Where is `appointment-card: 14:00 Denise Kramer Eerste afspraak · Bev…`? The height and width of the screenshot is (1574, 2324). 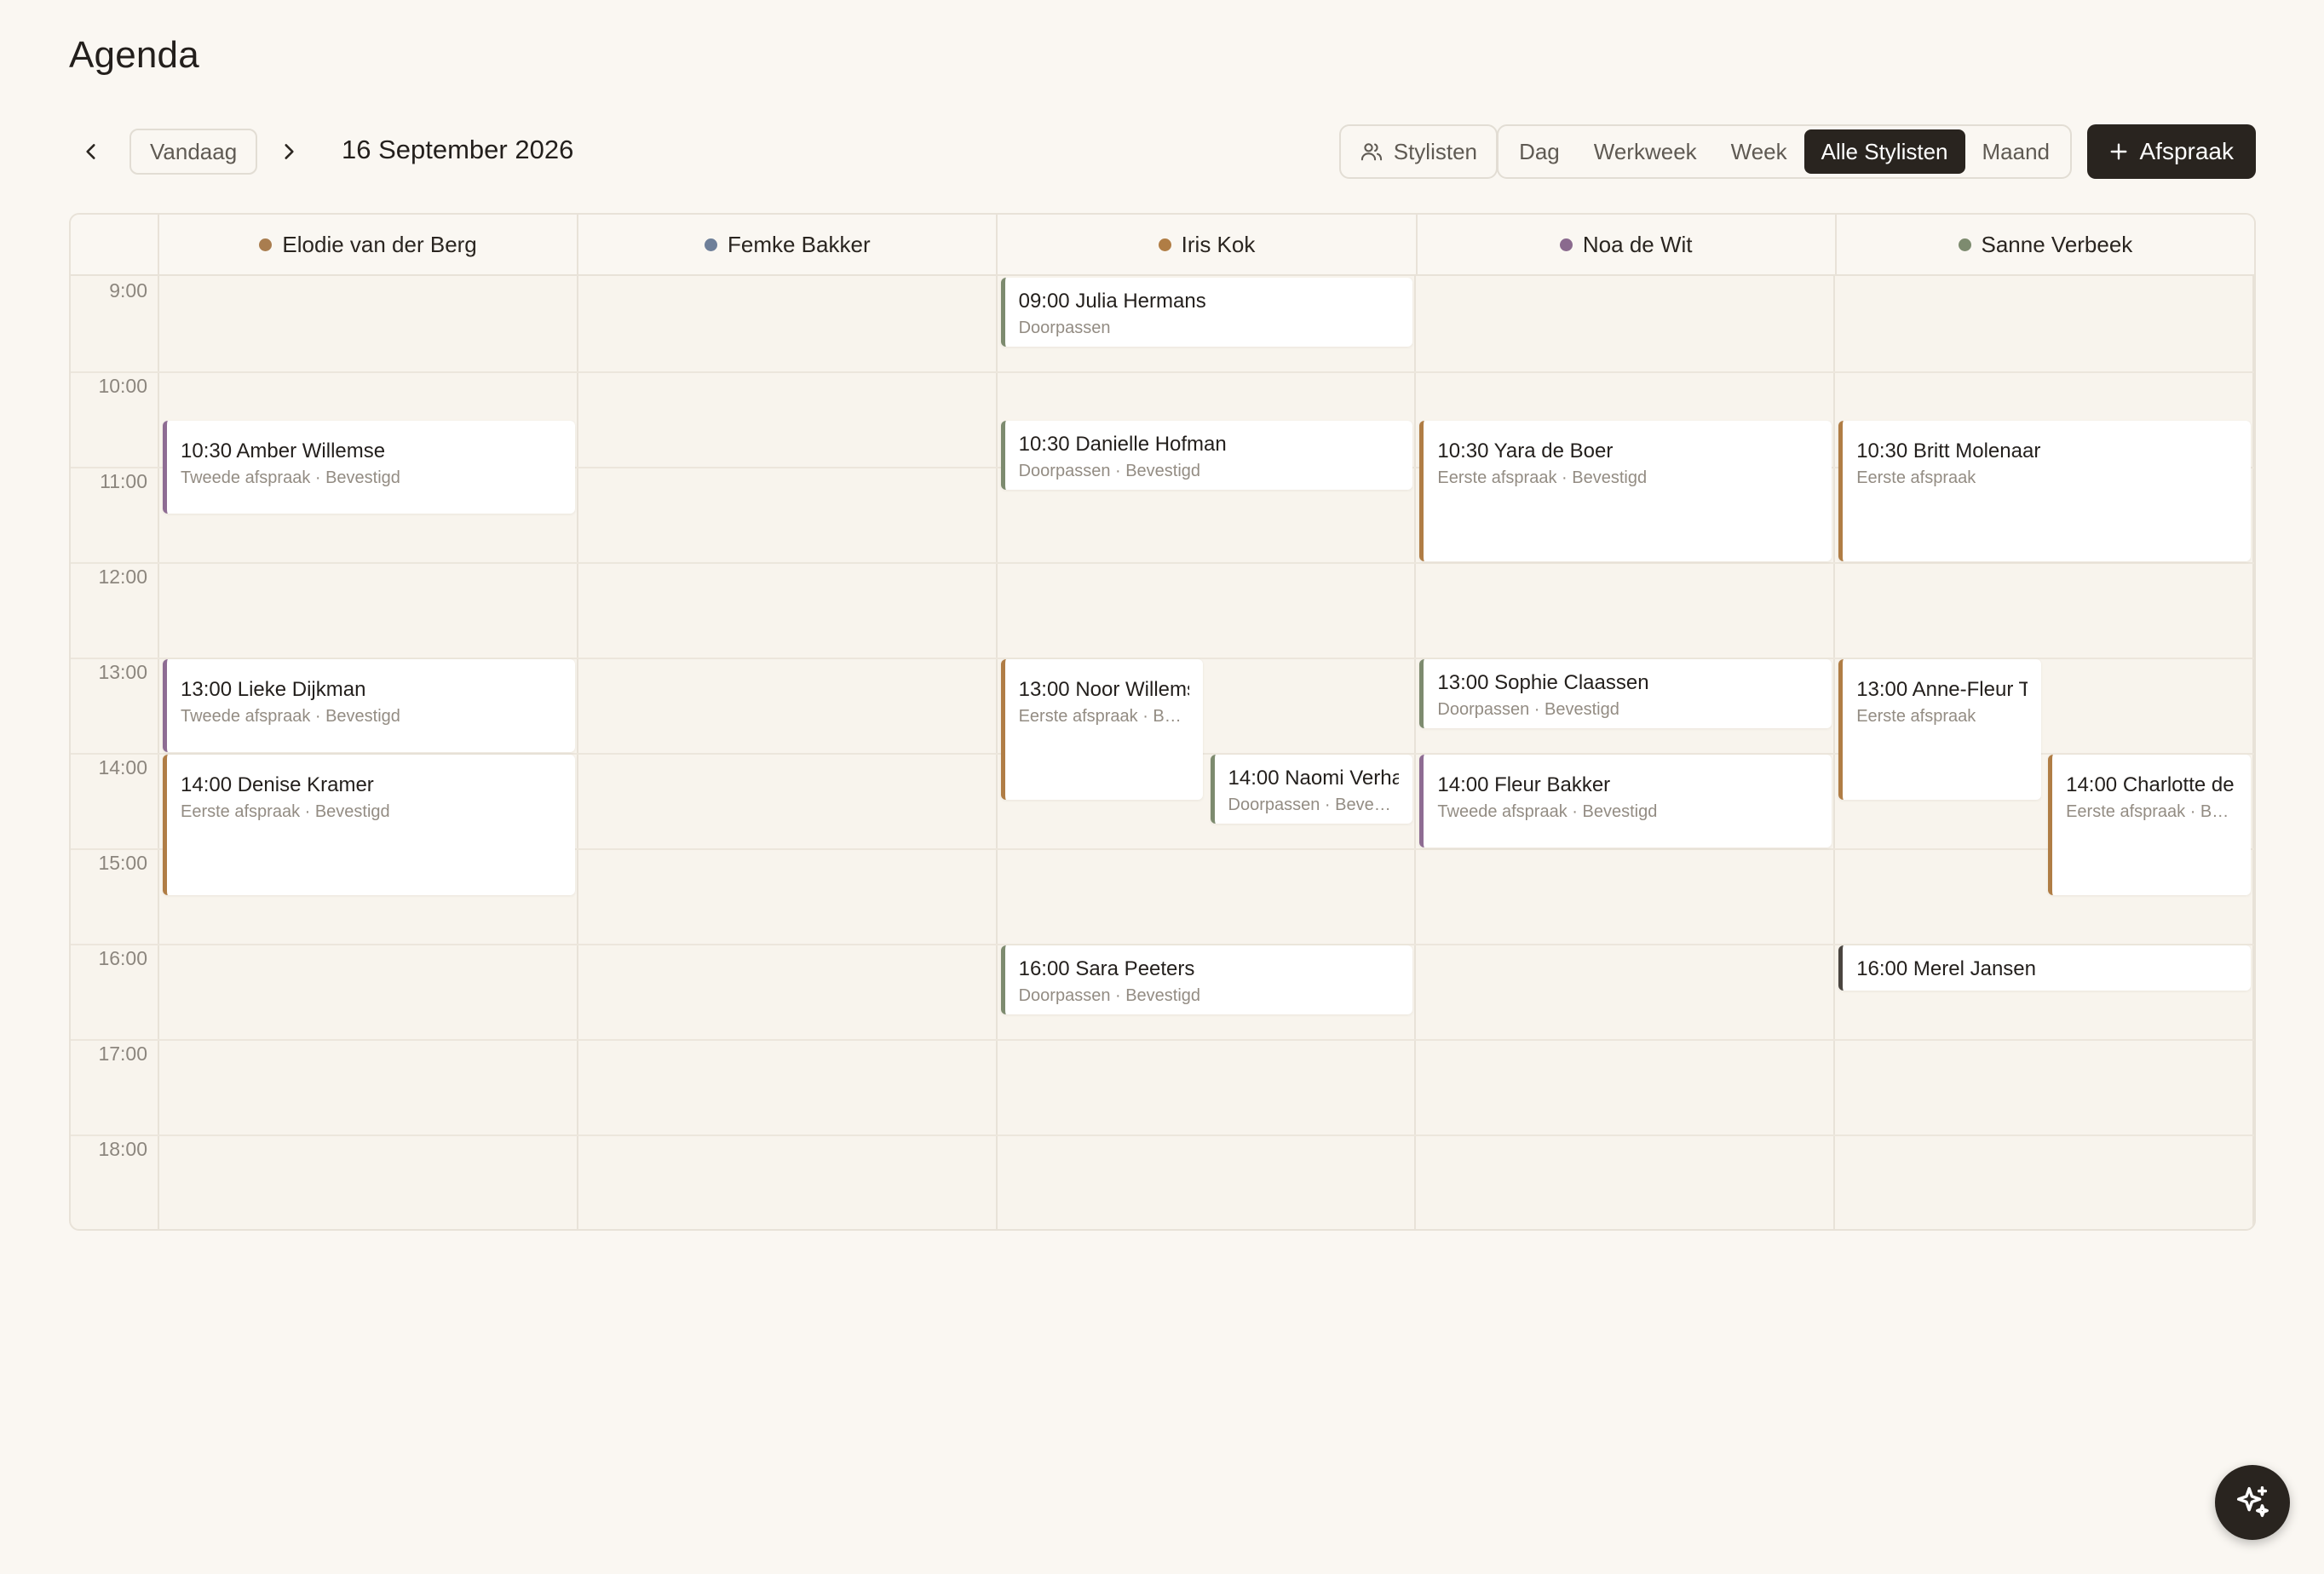 appointment-card: 14:00 Denise Kramer Eerste afspraak · Bev… is located at coordinates (369, 825).